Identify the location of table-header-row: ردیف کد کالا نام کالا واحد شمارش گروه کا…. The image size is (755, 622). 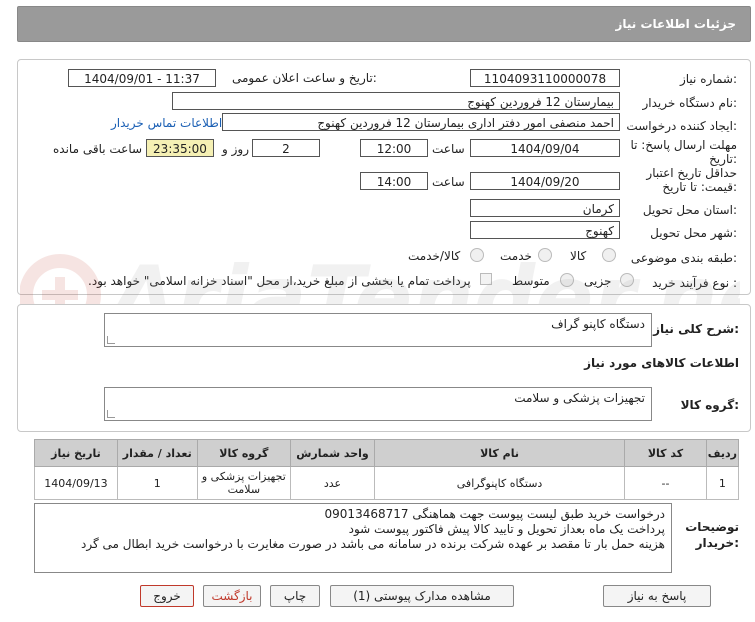
(387, 453).